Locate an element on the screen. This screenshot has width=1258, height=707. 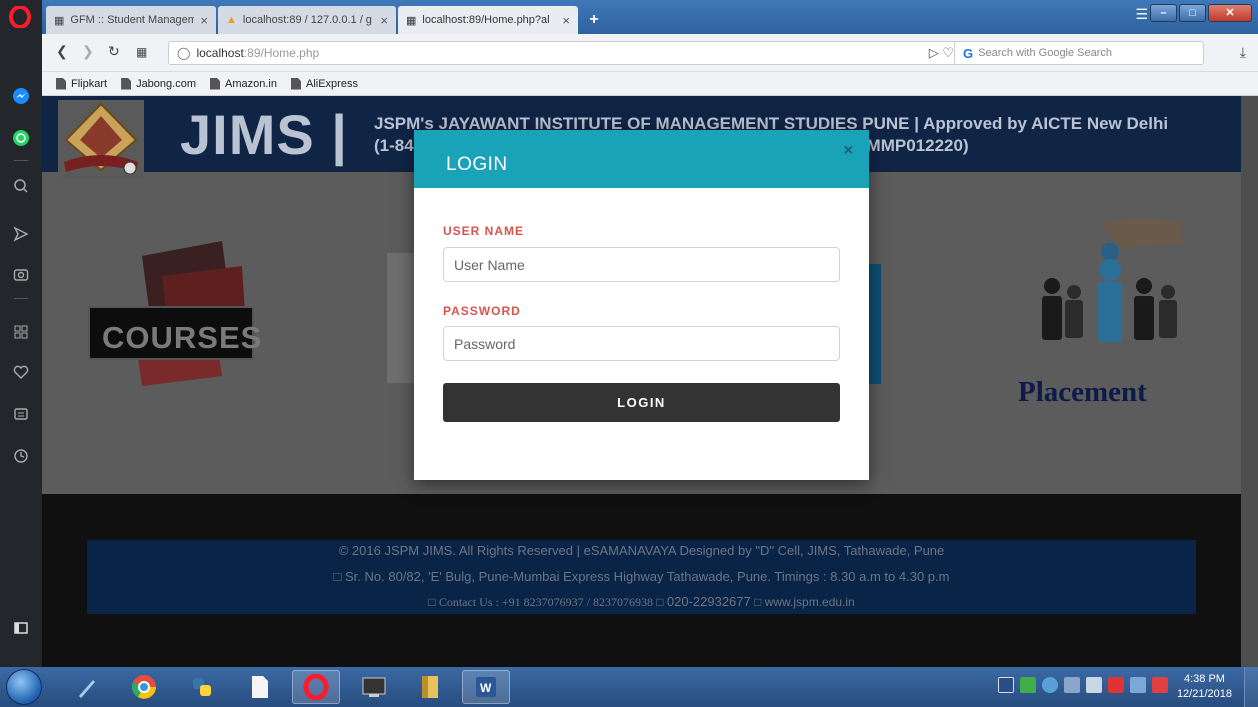
volume-icon is located at coordinates (1094, 685).